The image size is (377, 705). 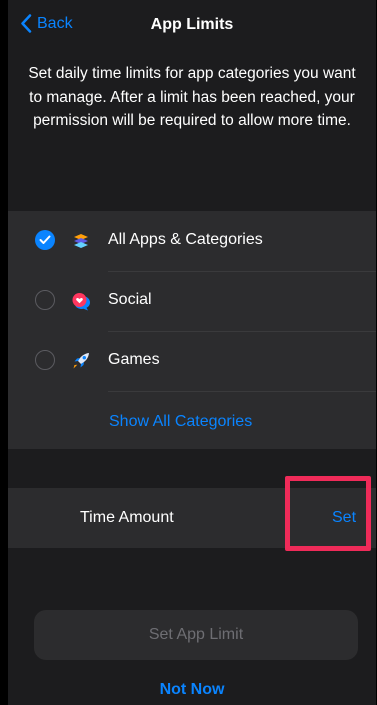 I want to click on category-label: All Apps & Categories, so click(x=185, y=239).